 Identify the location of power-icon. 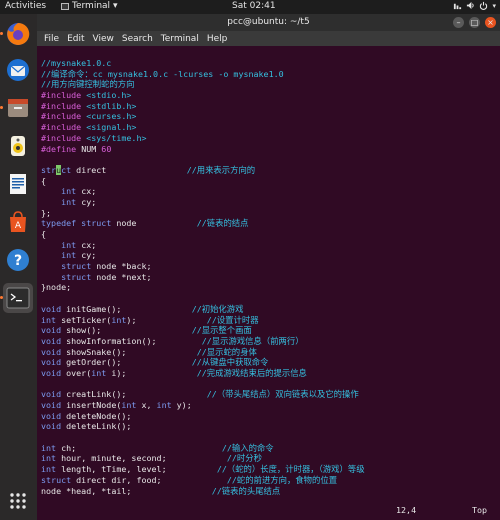
(484, 5).